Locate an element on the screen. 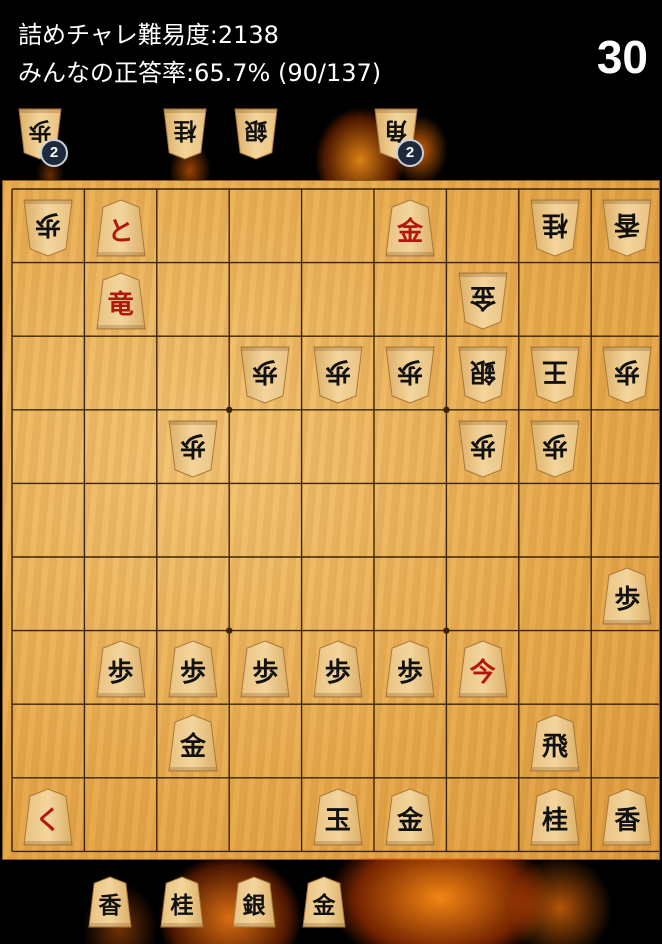 The height and width of the screenshot is (944, 662). player-hand-gold: 金 is located at coordinates (324, 902).